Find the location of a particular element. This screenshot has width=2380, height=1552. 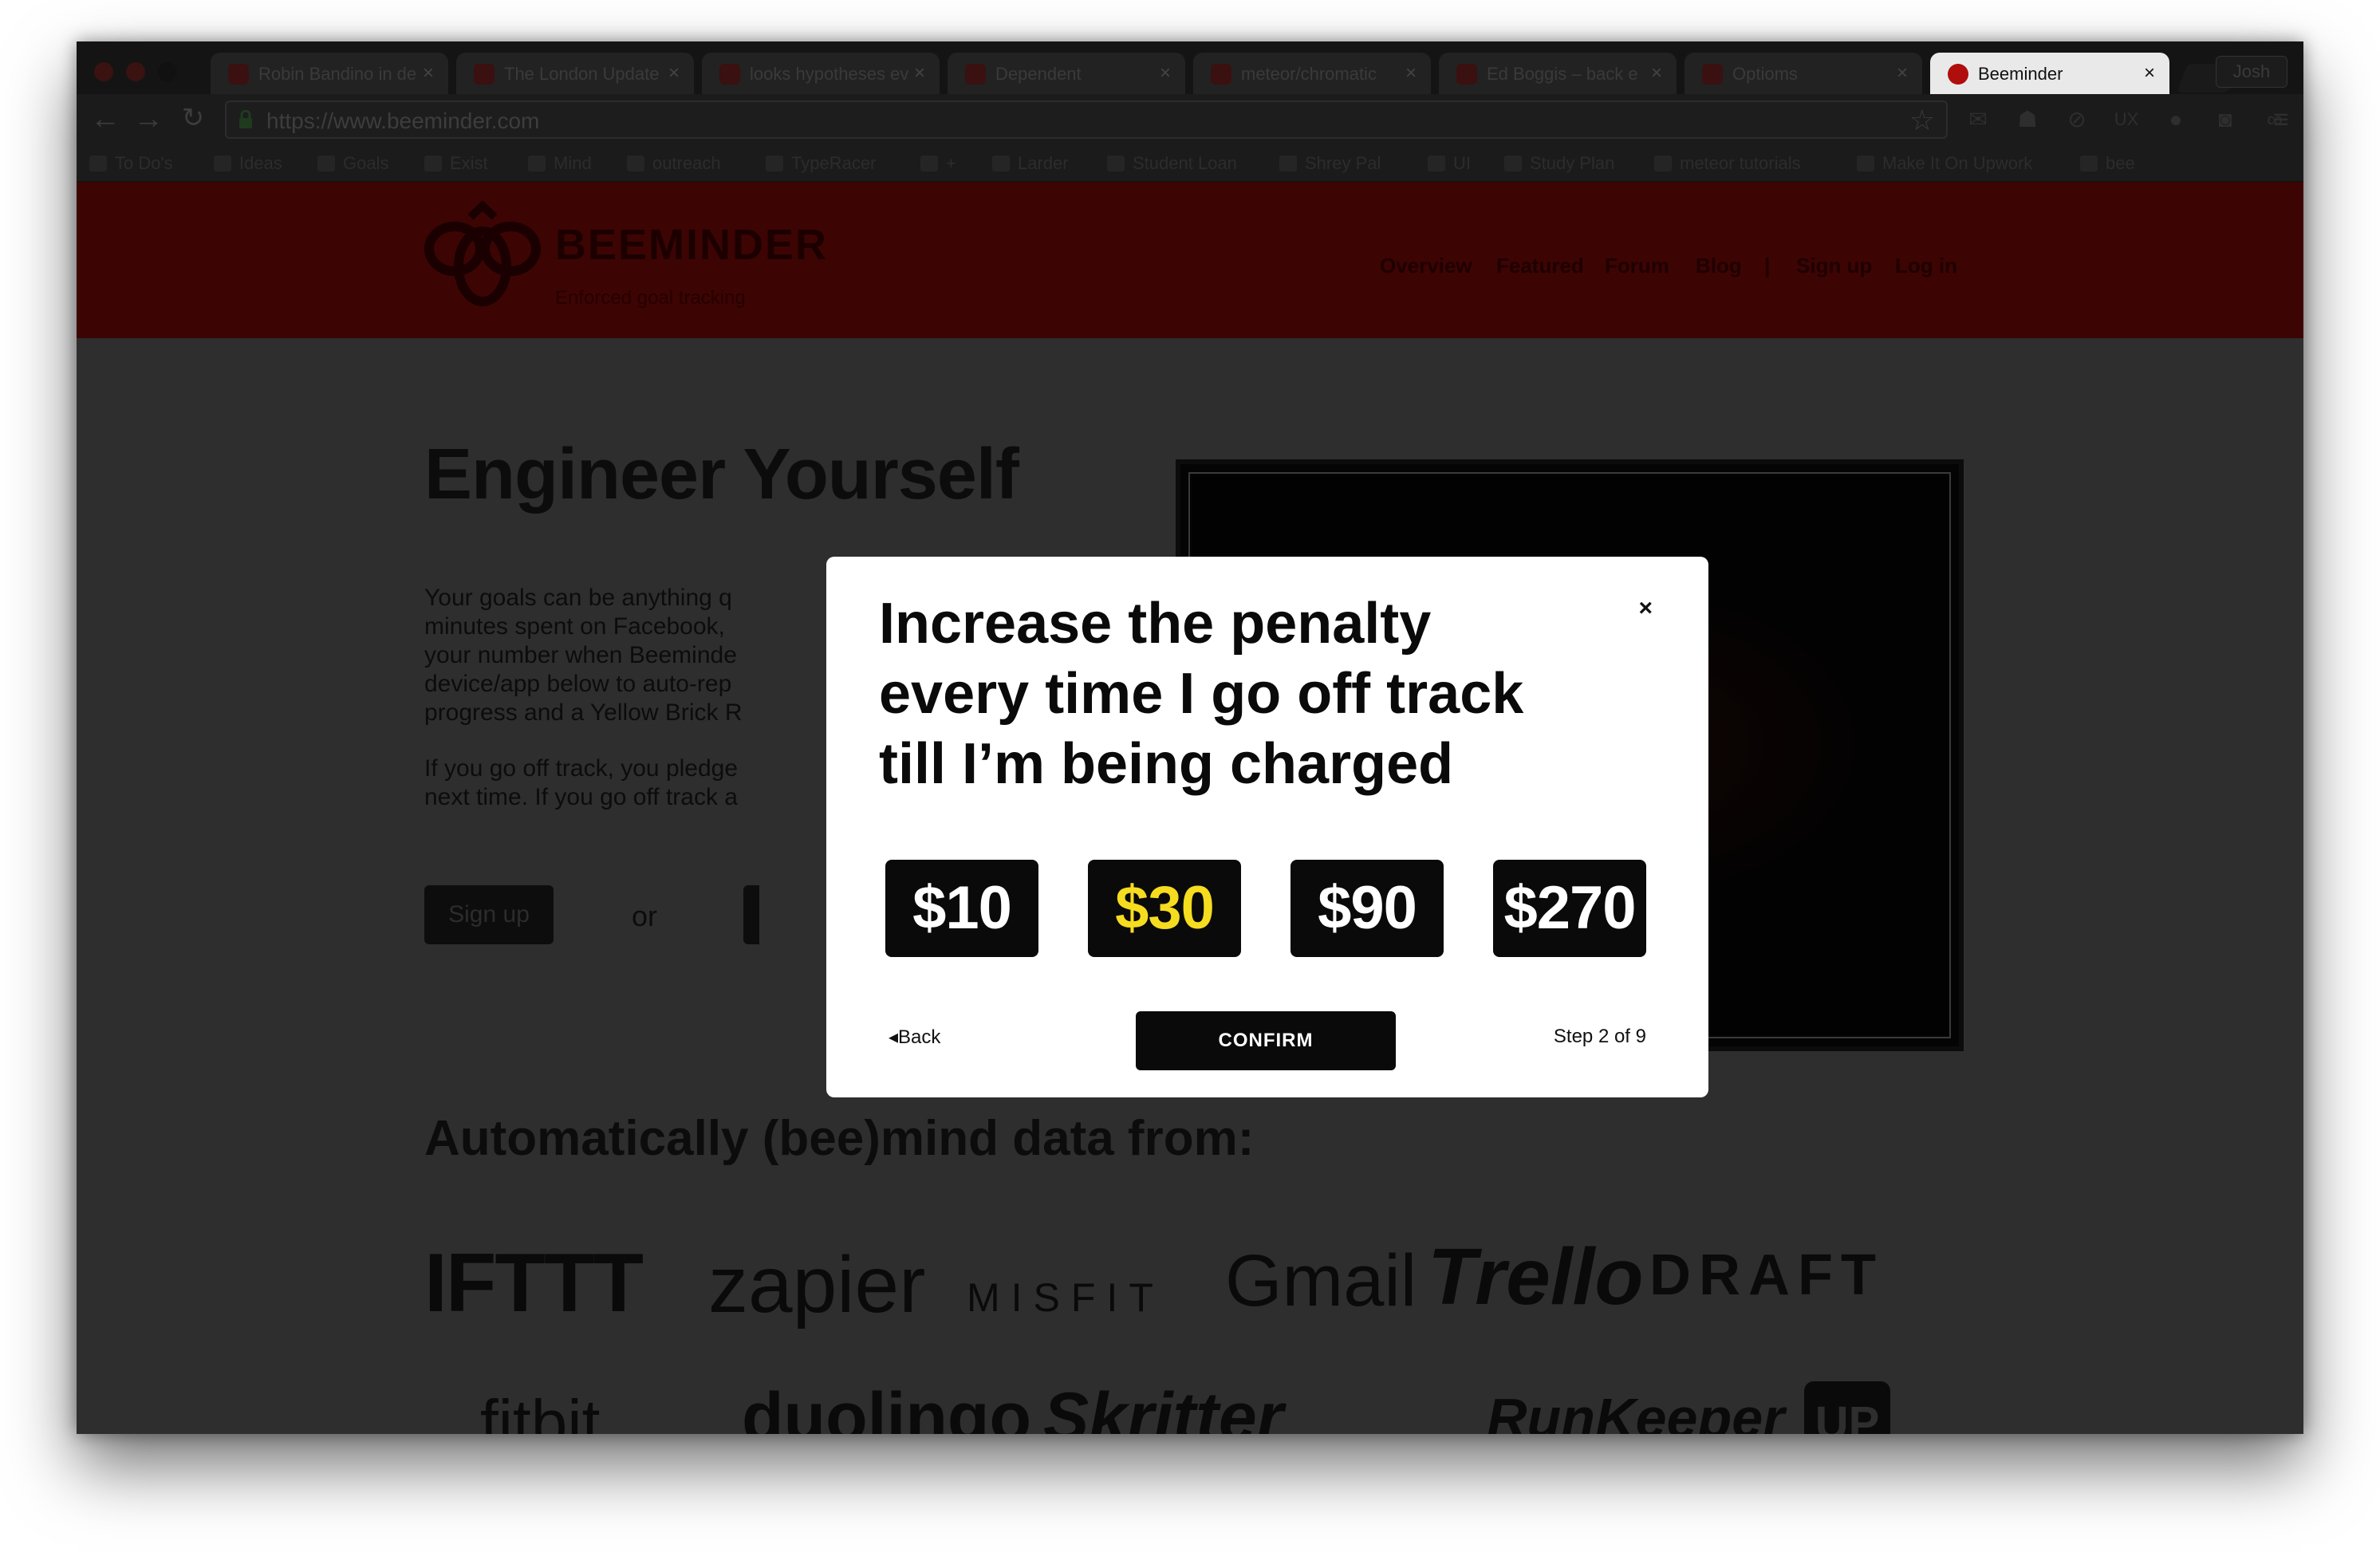

amount-option-10: $10 is located at coordinates (961, 908).